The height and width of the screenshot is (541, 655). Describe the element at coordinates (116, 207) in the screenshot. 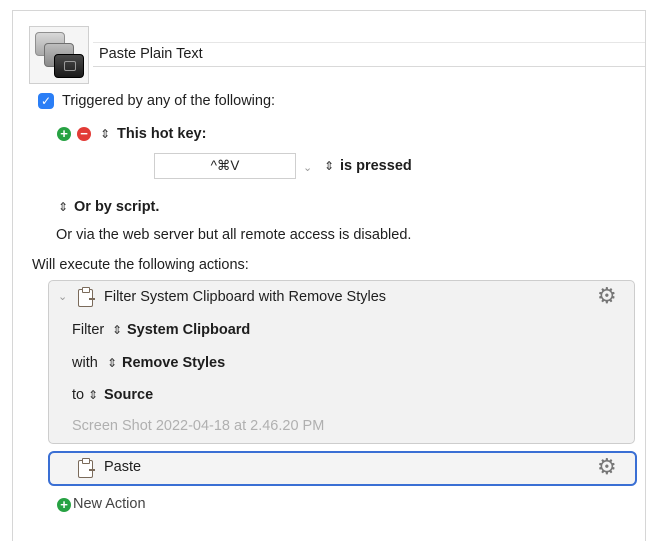

I see `script-trigger-label: Or by script.` at that location.